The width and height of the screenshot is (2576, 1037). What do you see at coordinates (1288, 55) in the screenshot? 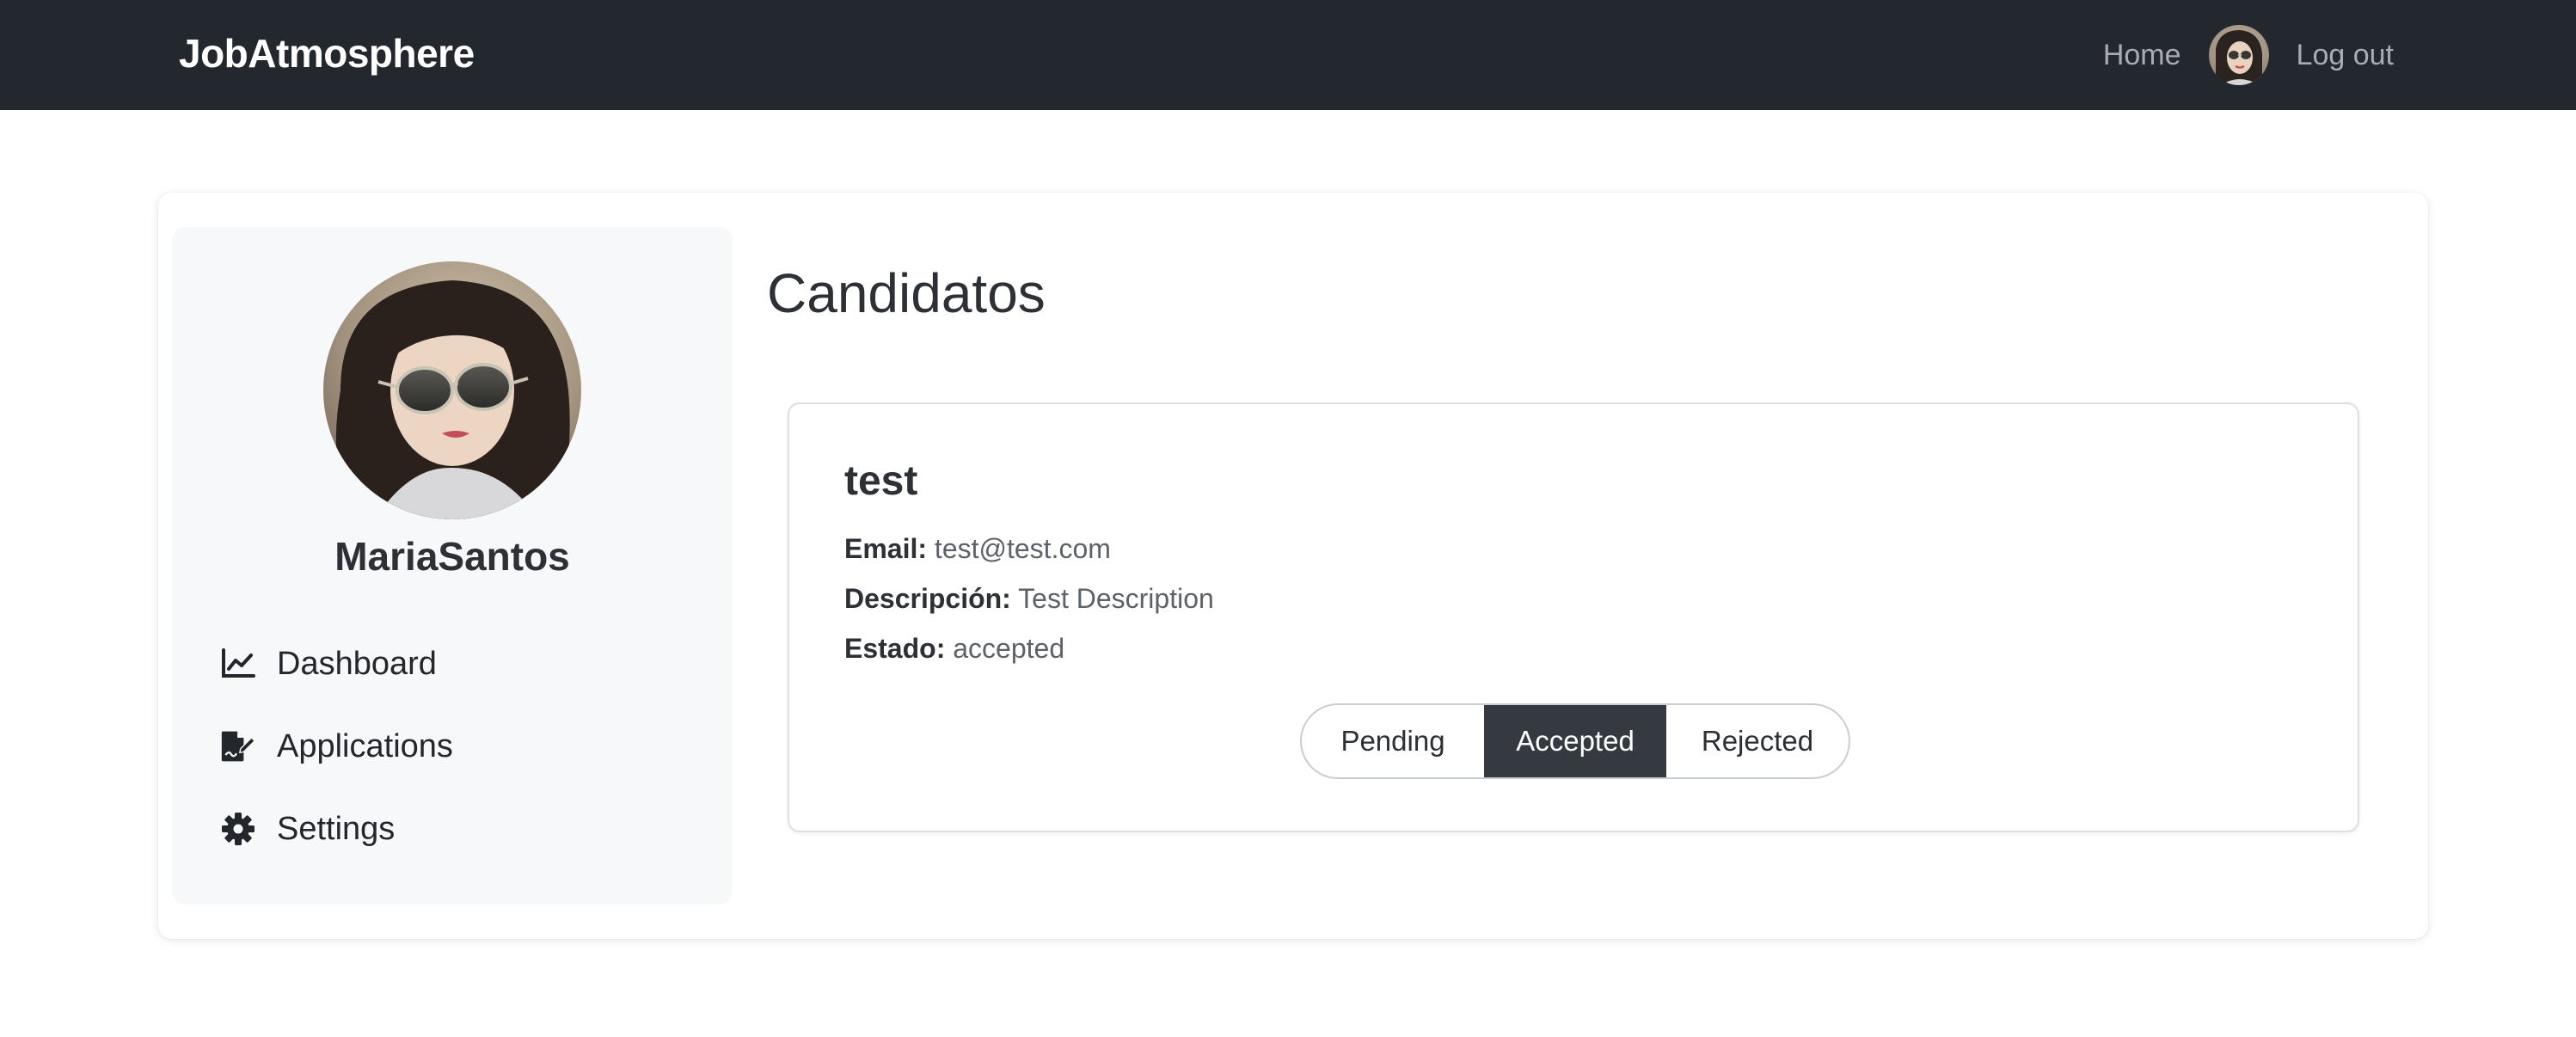
I see `top-navbar: JobAtmosphere Home Log out` at bounding box center [1288, 55].